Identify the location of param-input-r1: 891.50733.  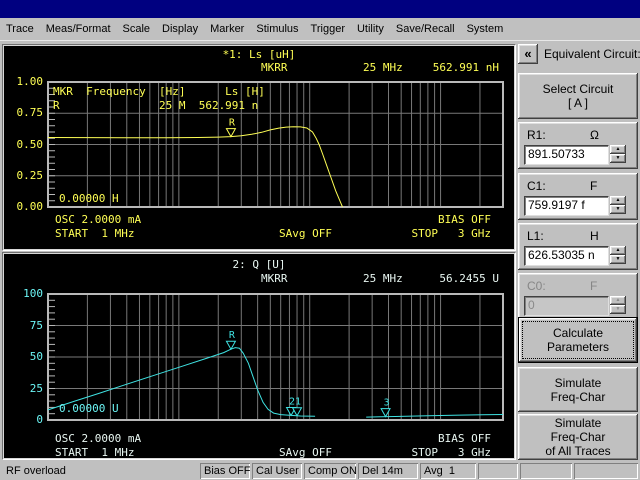
(566, 155).